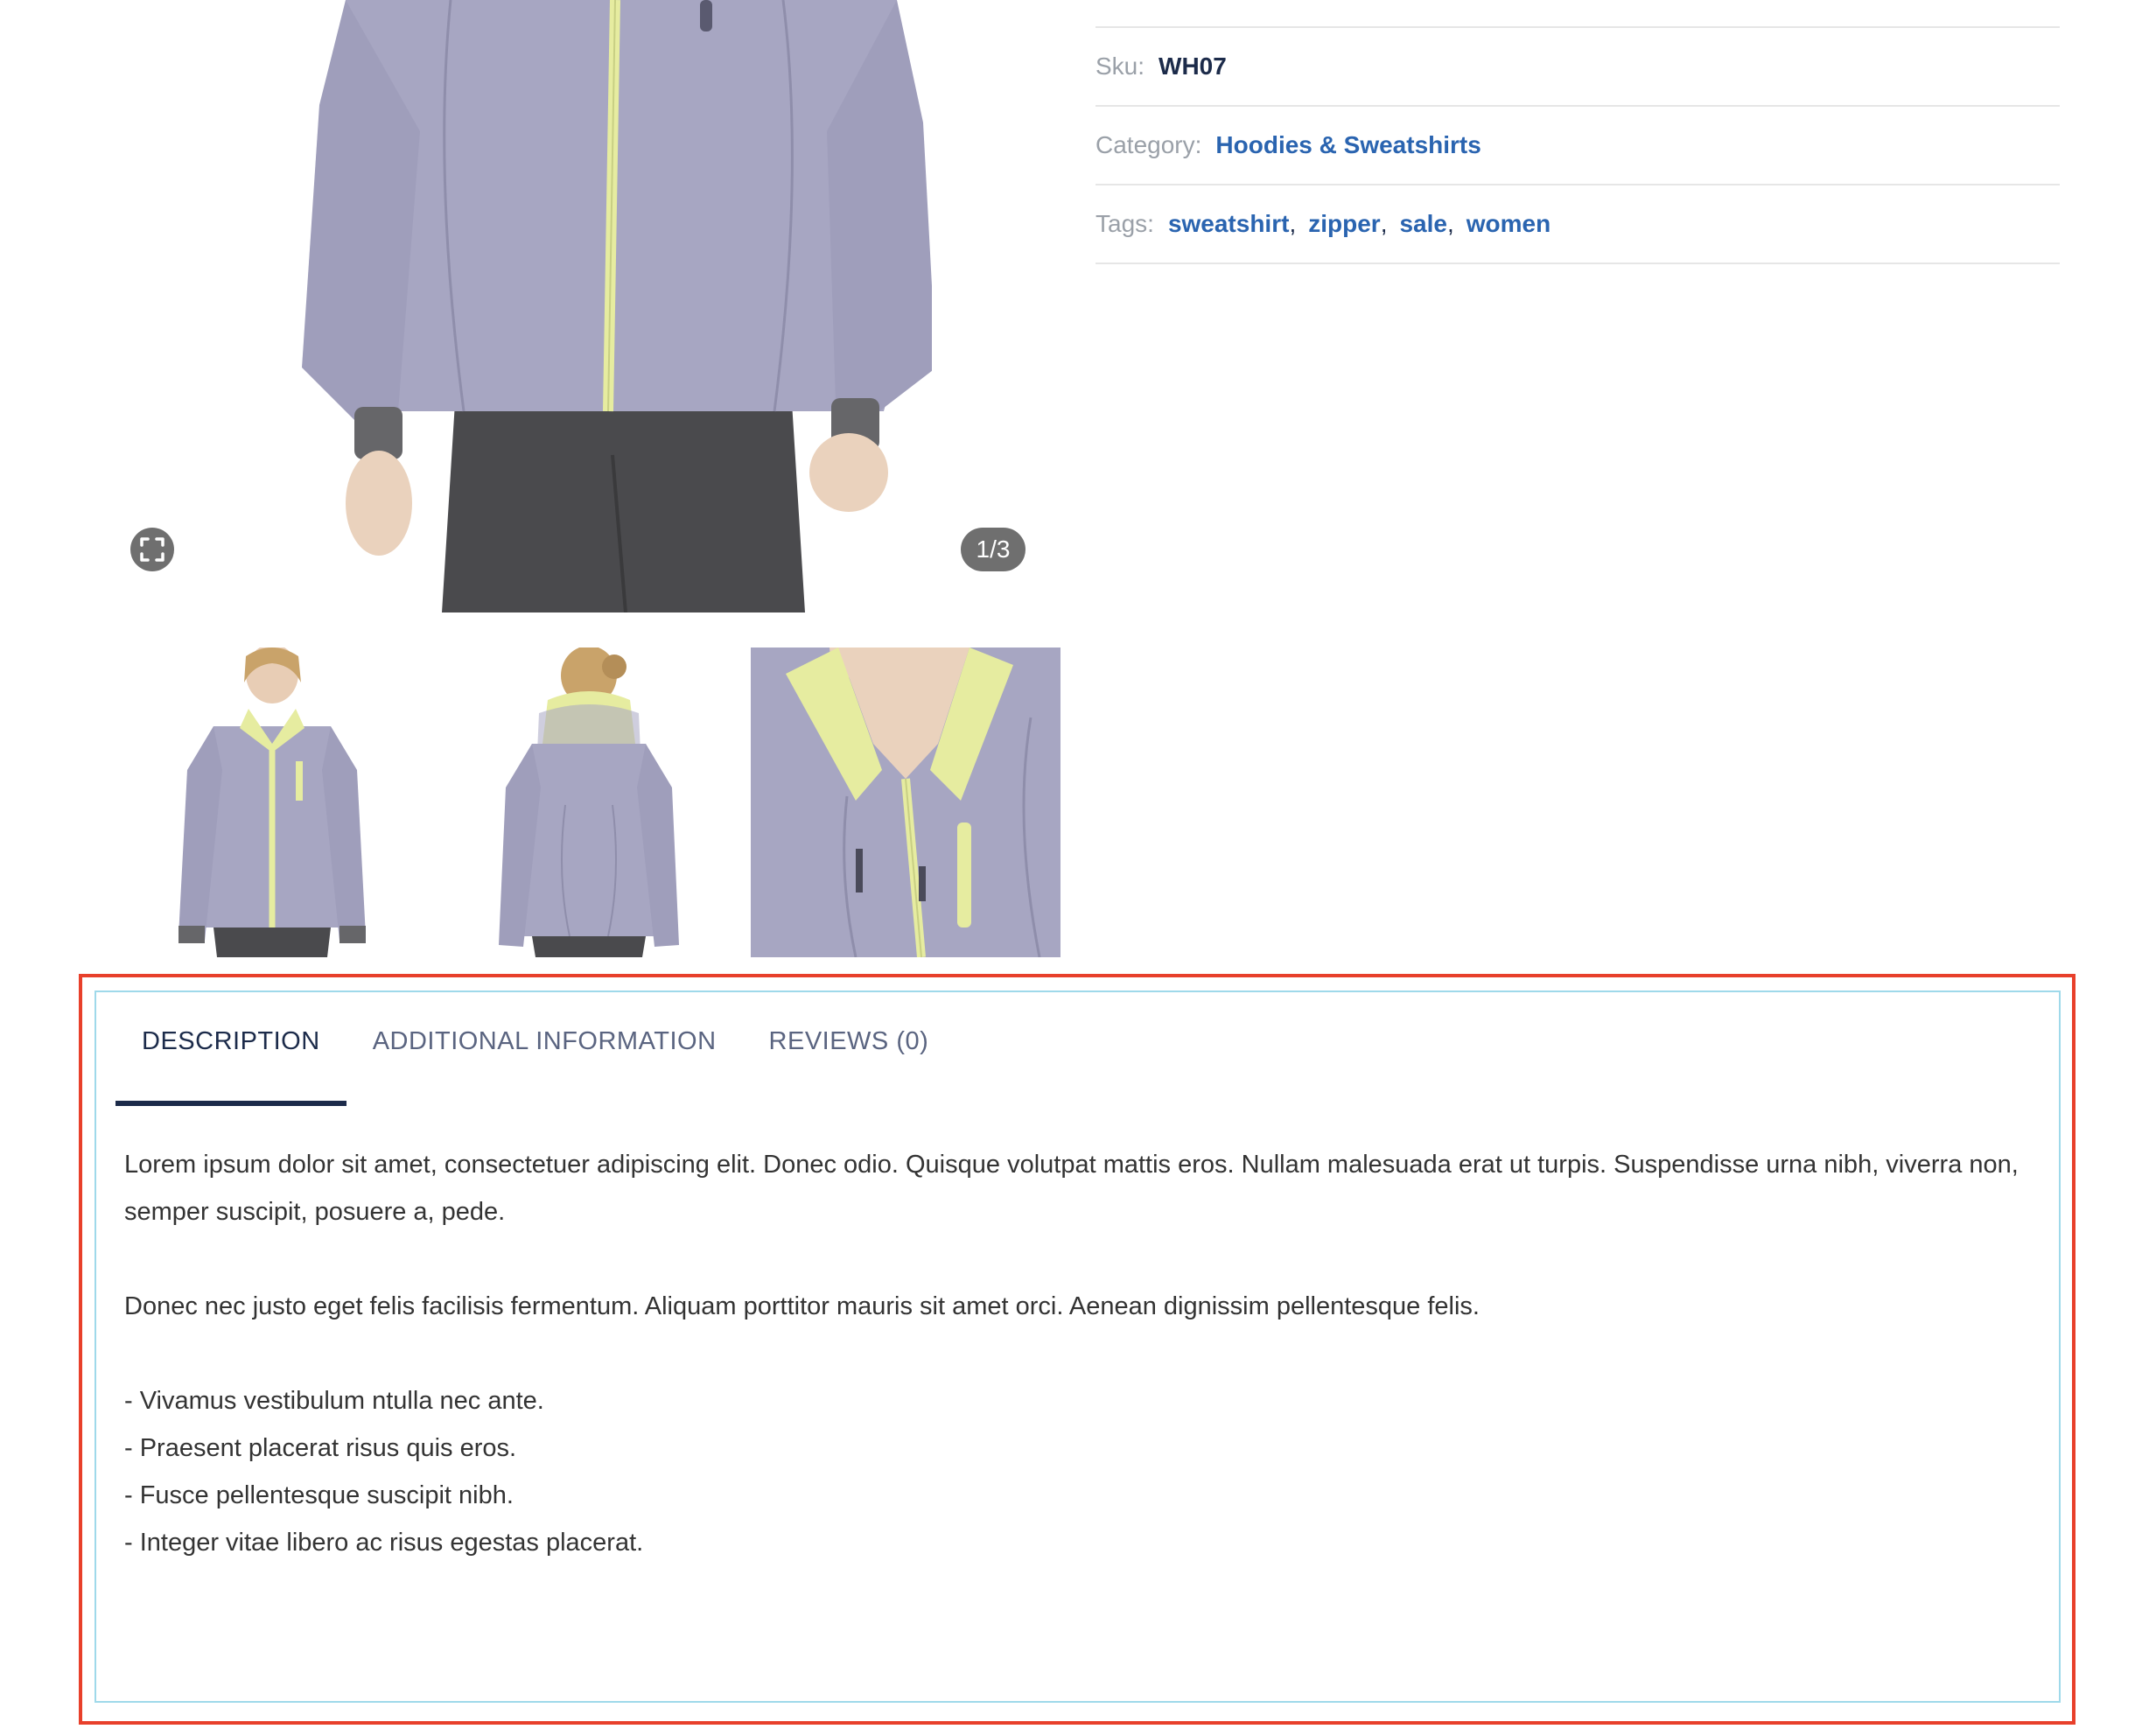  Describe the element at coordinates (1578, 146) in the screenshot. I see `category-row: Category: Hoodies & Sweatshirts` at that location.